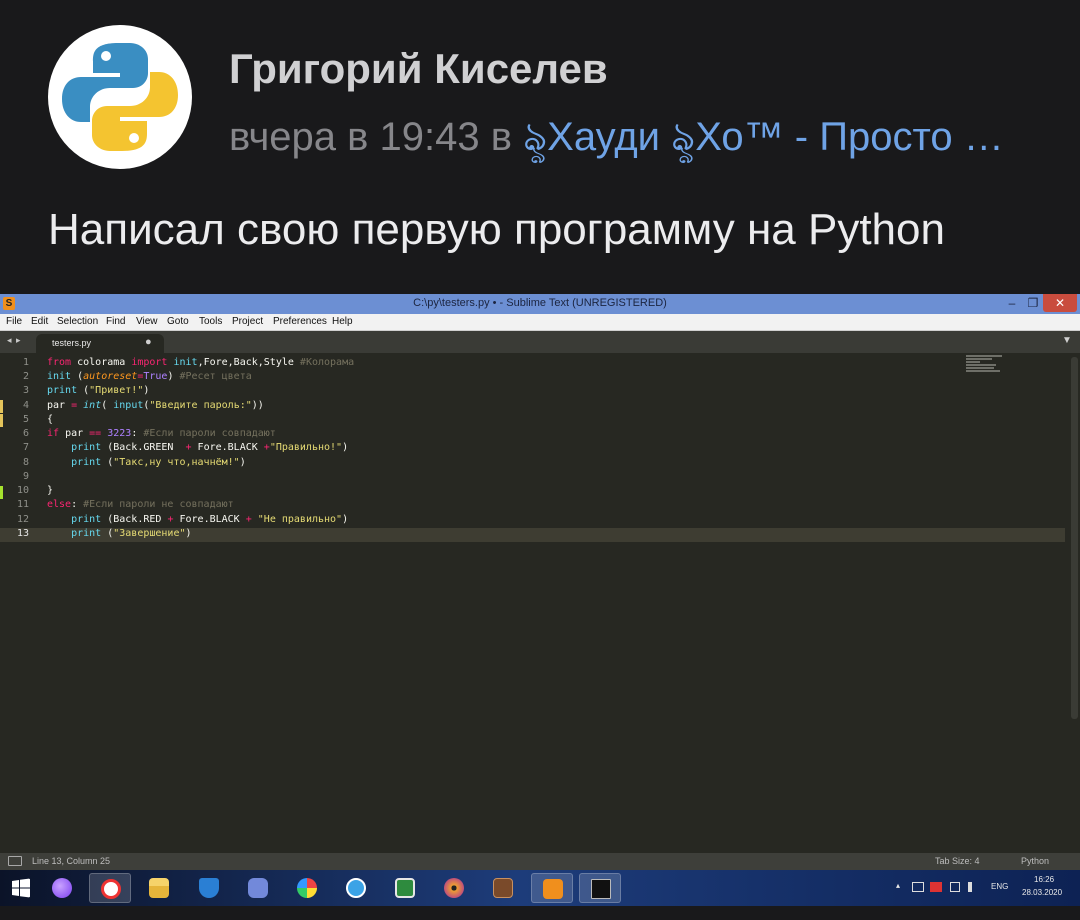 This screenshot has height=920, width=1080. I want to click on line-number: 1, so click(25, 362).